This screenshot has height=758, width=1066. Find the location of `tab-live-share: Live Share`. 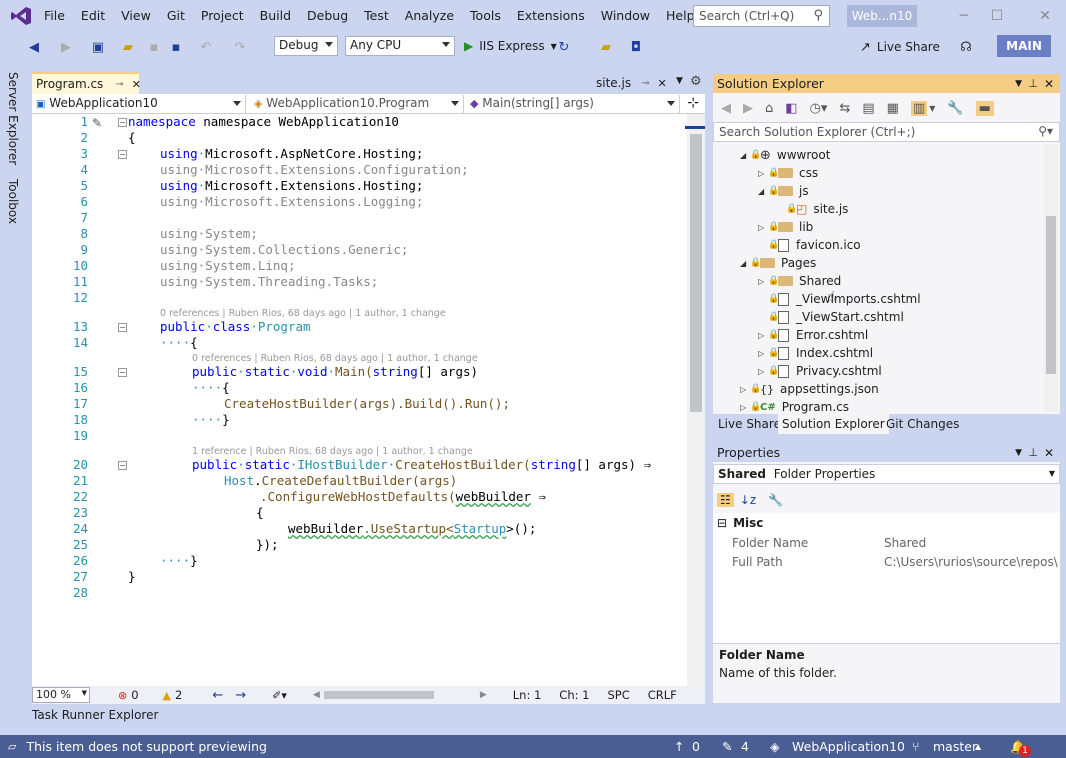

tab-live-share: Live Share is located at coordinates (749, 424).